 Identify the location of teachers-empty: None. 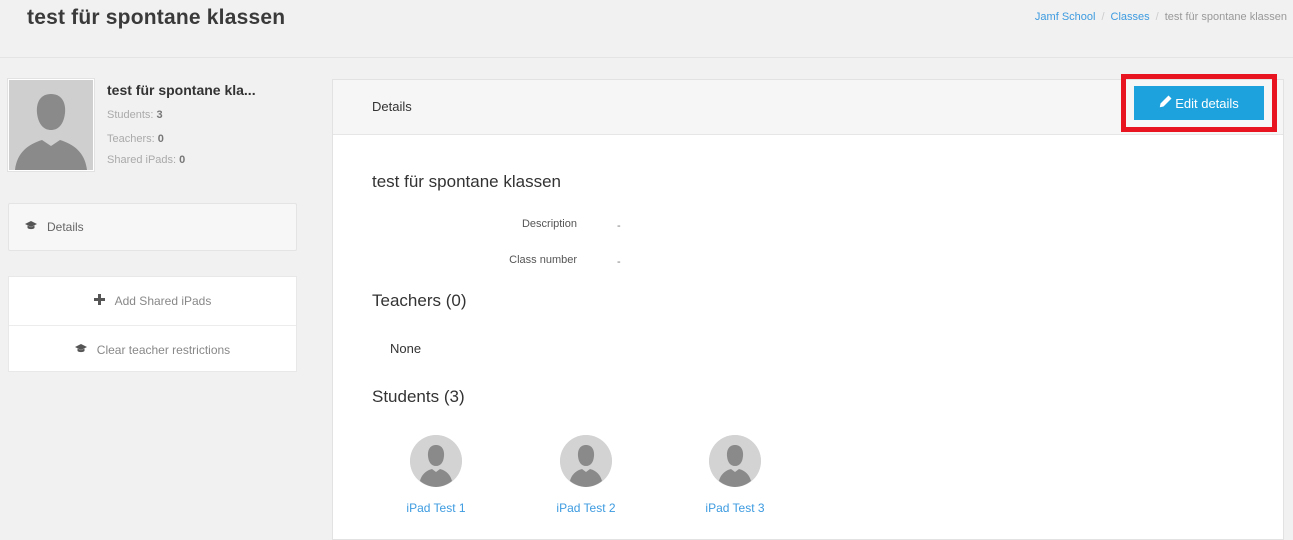
(406, 348).